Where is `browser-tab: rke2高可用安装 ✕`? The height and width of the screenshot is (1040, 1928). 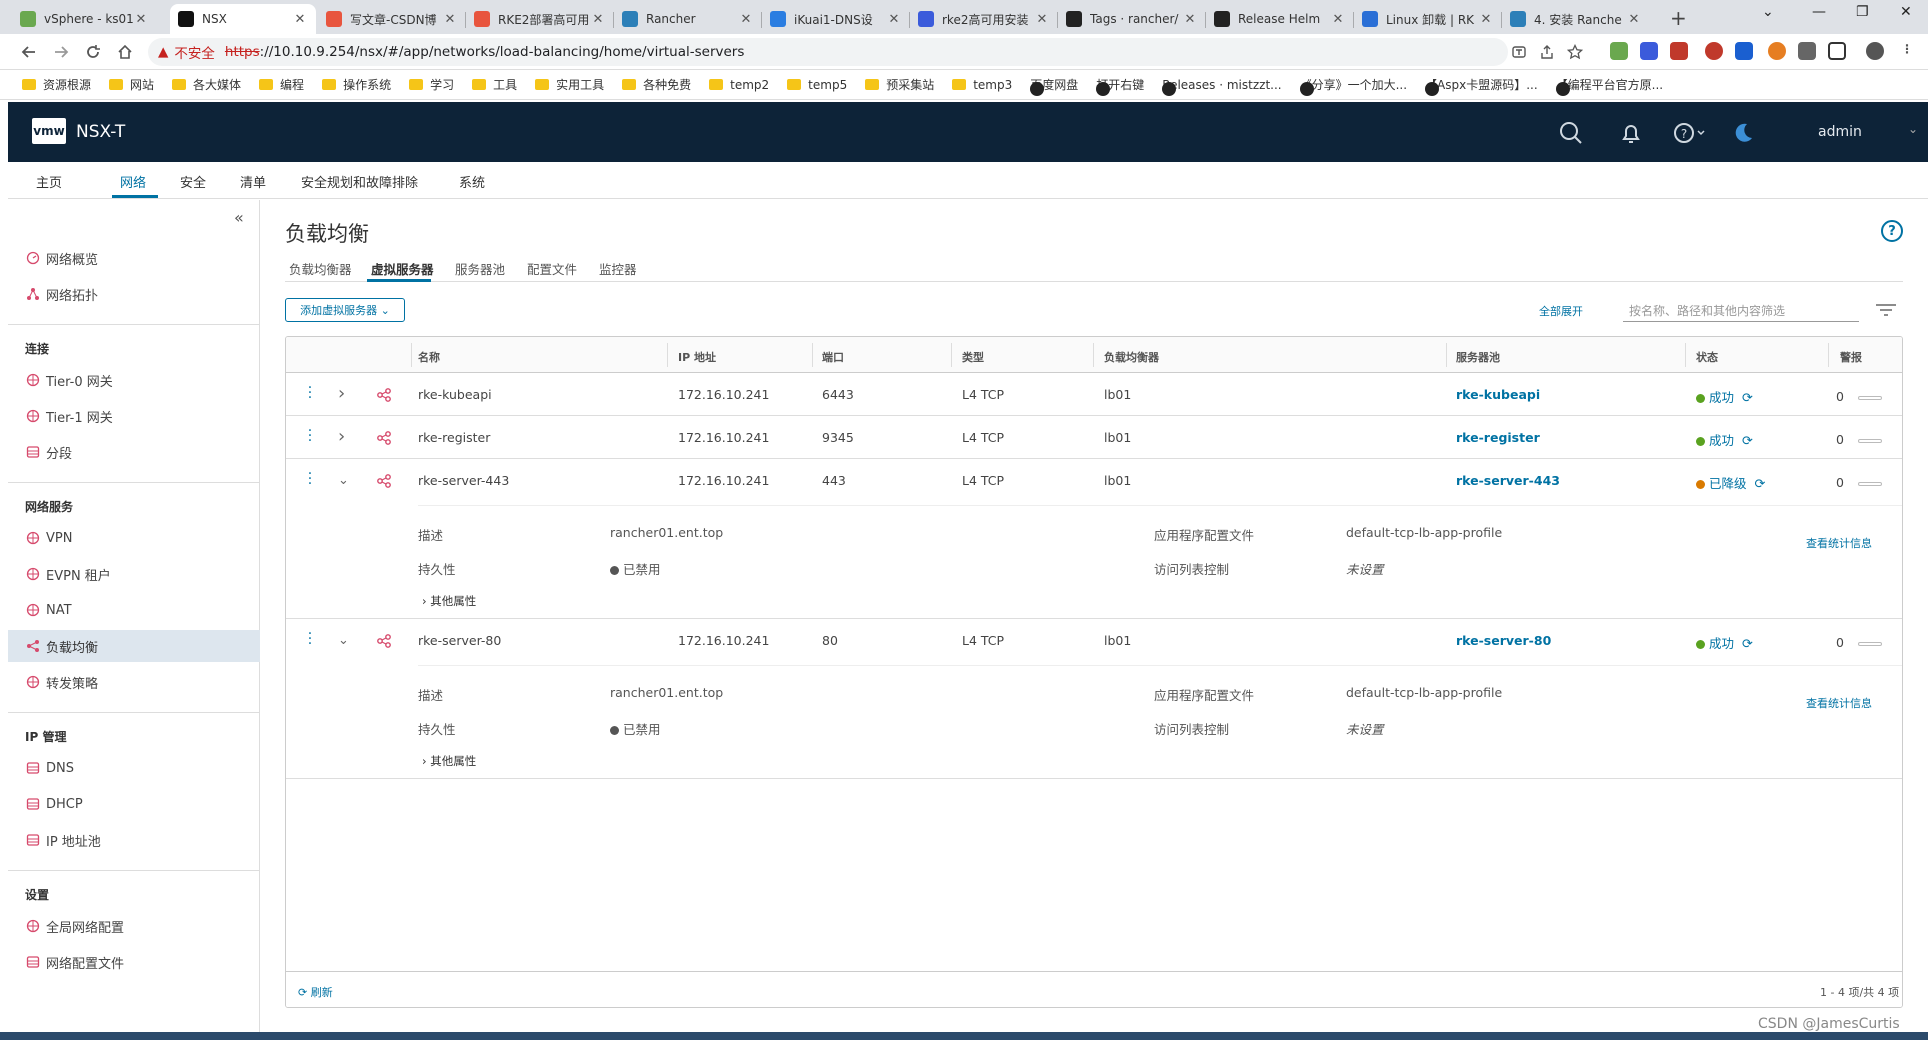 browser-tab: rke2高可用安装 ✕ is located at coordinates (984, 19).